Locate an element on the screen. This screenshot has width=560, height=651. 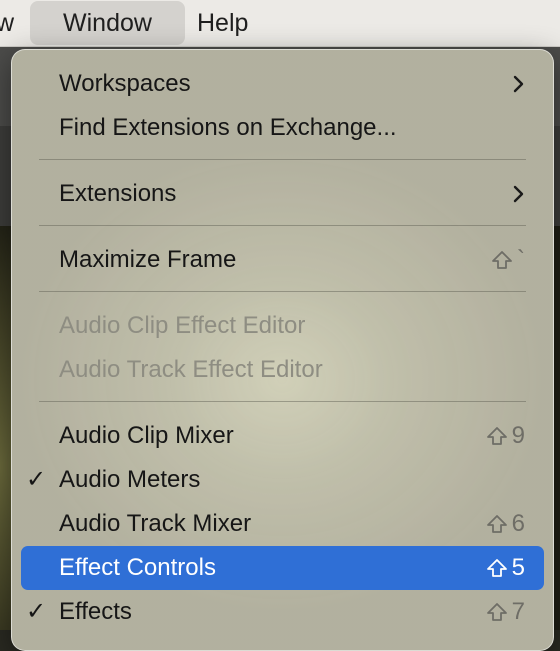
menu-item-label: Audio Meters is located at coordinates (130, 479).